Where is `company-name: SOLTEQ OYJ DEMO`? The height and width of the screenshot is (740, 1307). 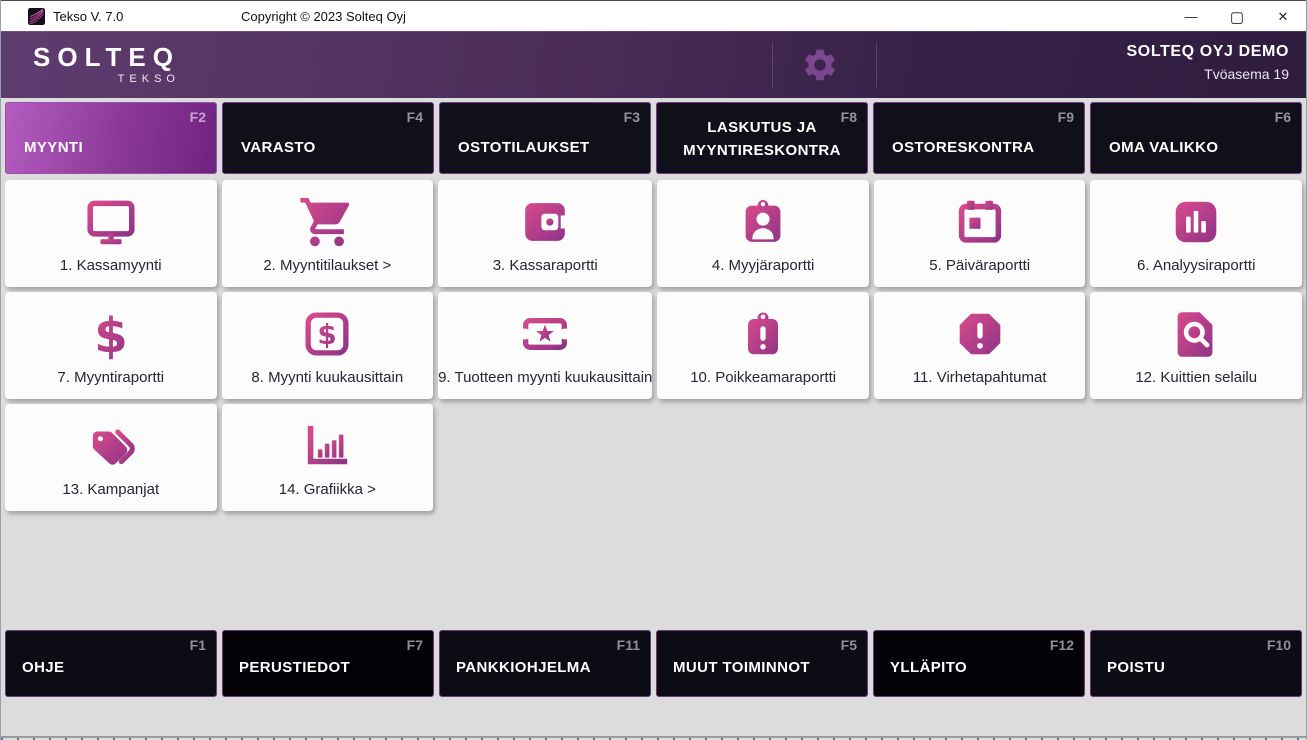 company-name: SOLTEQ OYJ DEMO is located at coordinates (1207, 51).